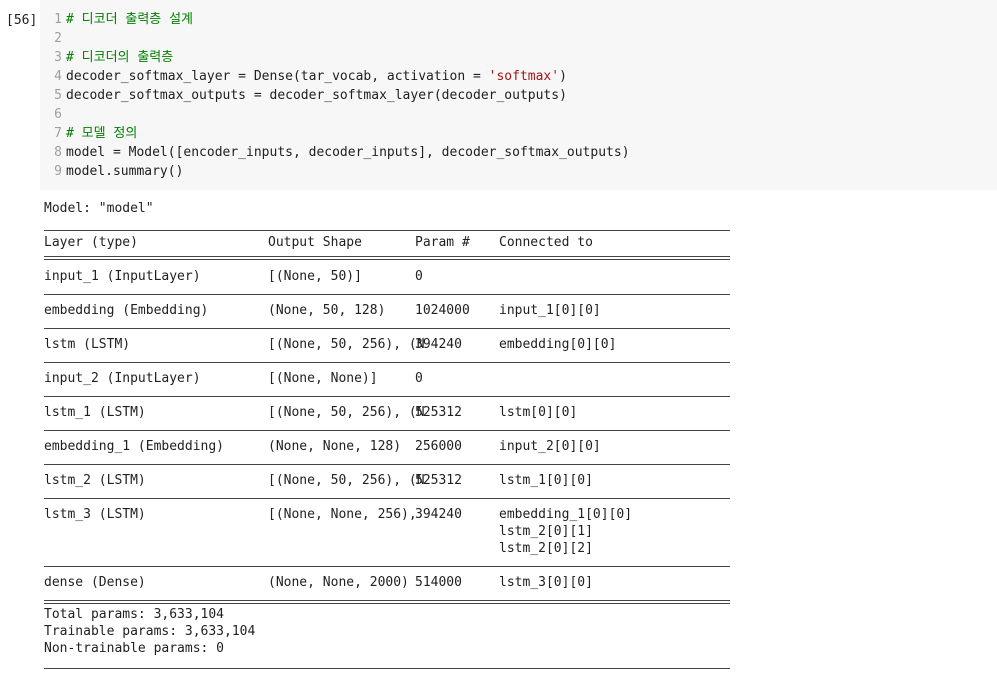 Image resolution: width=997 pixels, height=682 pixels. I want to click on header-output-shape: Output Shape, so click(315, 242).